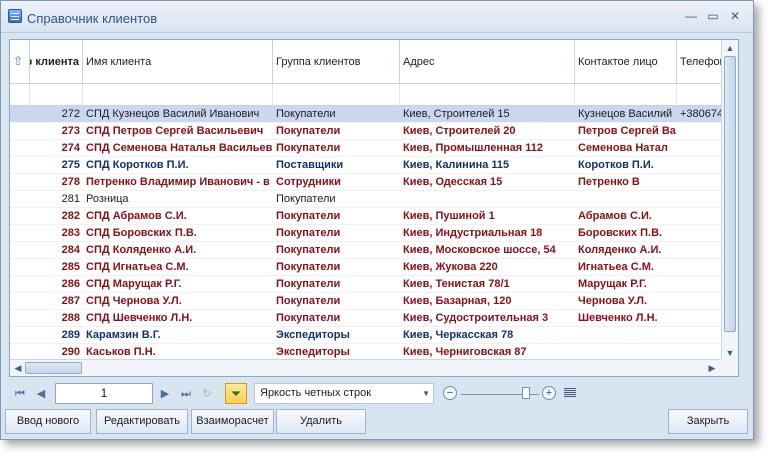 Image resolution: width=768 pixels, height=455 pixels. What do you see at coordinates (70, 216) in the screenshot?
I see `cell-num: 282` at bounding box center [70, 216].